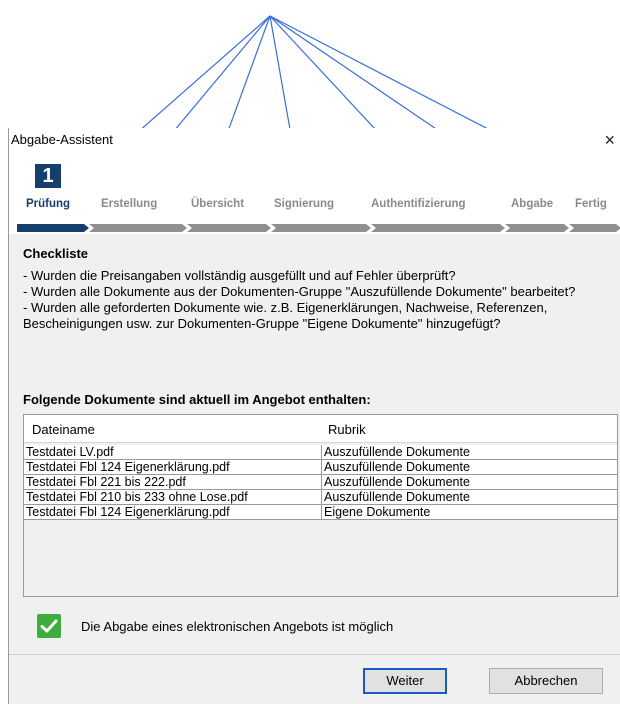 The image size is (620, 704). I want to click on cell-dateiname: Testdatei Fbl 210 bis 233 ohne Lose.pdf, so click(174, 497).